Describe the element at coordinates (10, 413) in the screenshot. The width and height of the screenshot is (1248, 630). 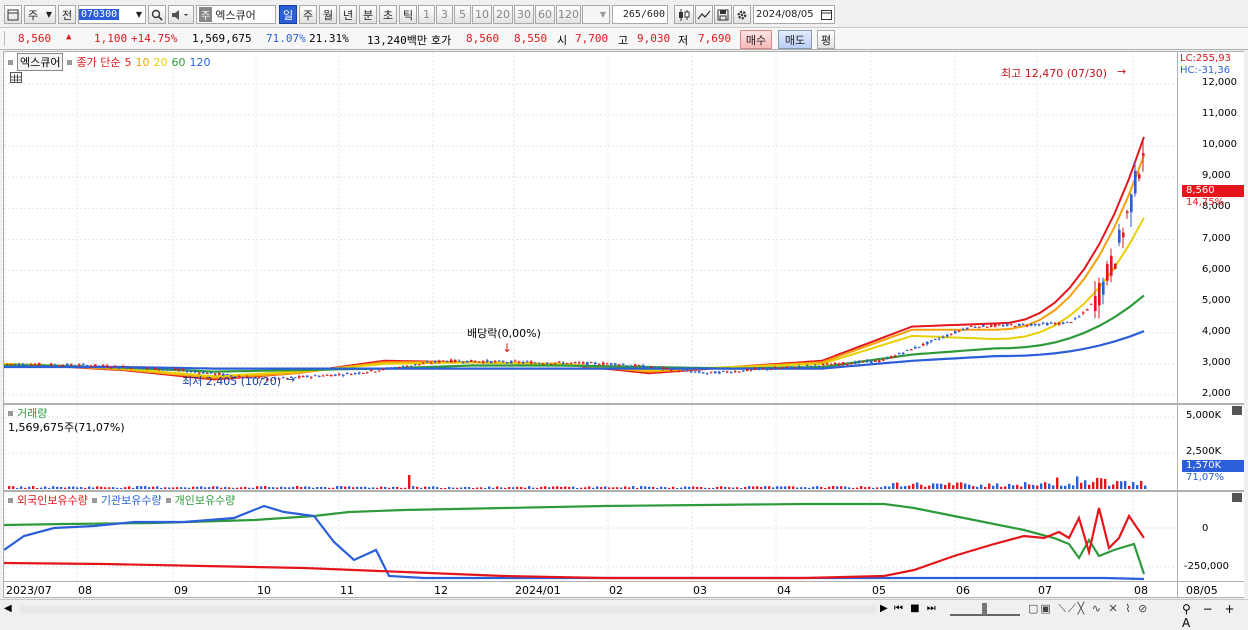
I see `legend-square-icon` at that location.